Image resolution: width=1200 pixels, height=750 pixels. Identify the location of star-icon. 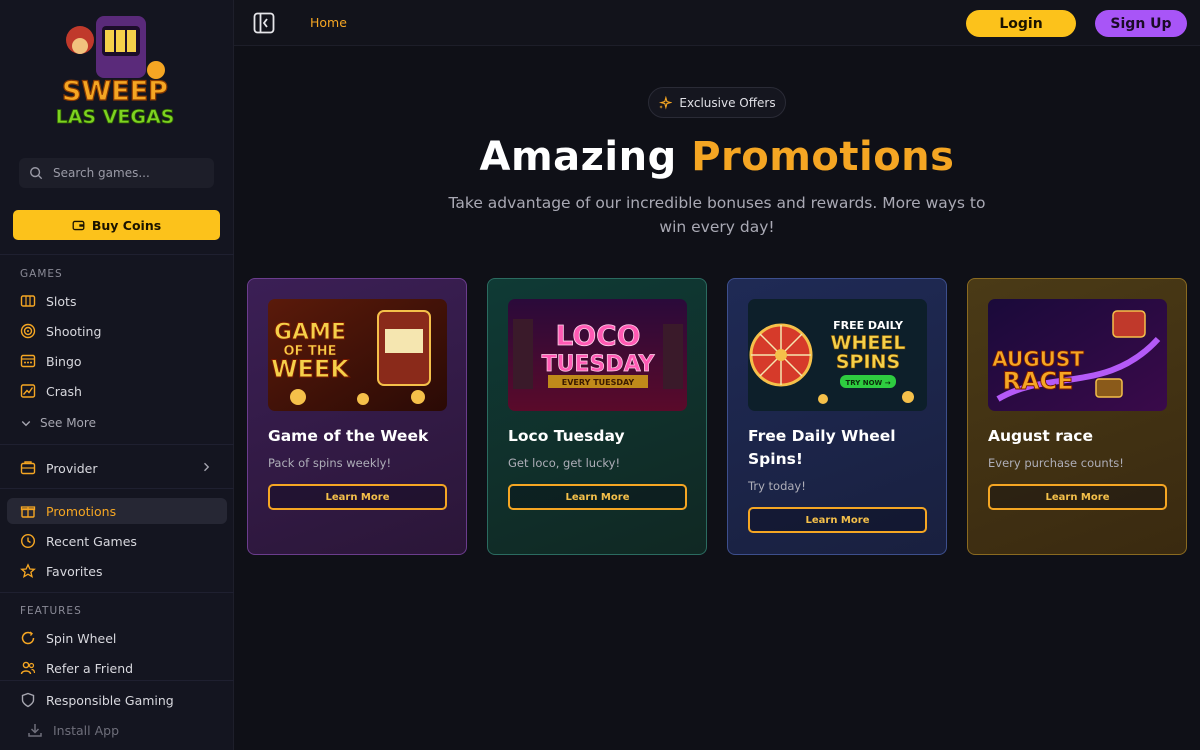
(28, 570).